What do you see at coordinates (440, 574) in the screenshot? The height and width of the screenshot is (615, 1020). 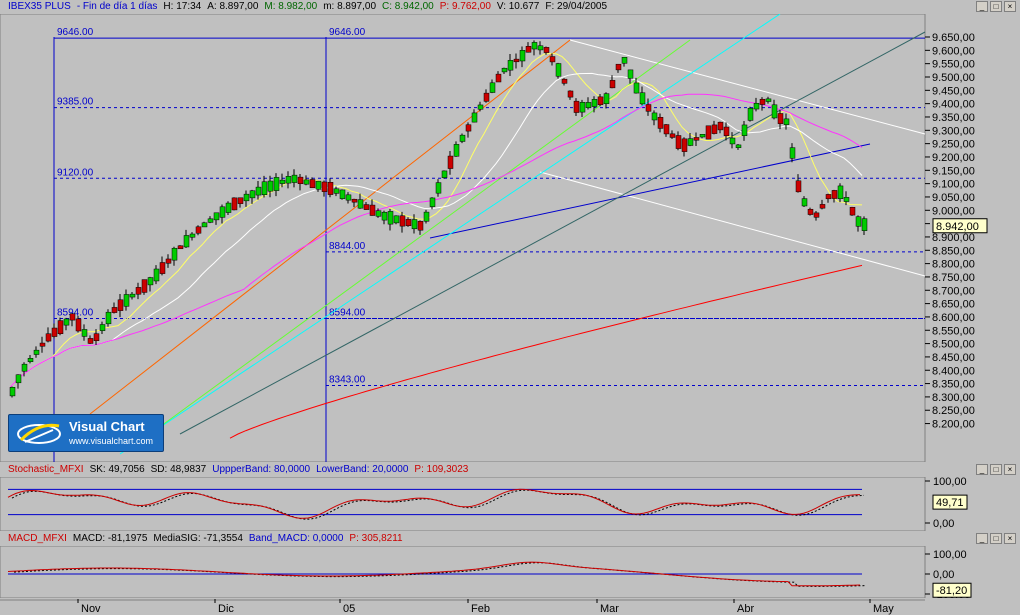 I see `macd-signal-line` at bounding box center [440, 574].